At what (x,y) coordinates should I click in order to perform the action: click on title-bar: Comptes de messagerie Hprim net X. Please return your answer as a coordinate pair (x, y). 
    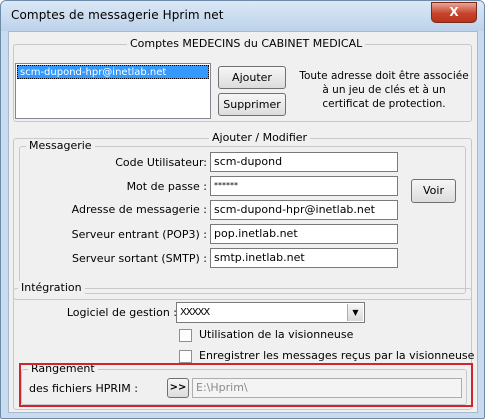
    Looking at the image, I should click on (242, 16).